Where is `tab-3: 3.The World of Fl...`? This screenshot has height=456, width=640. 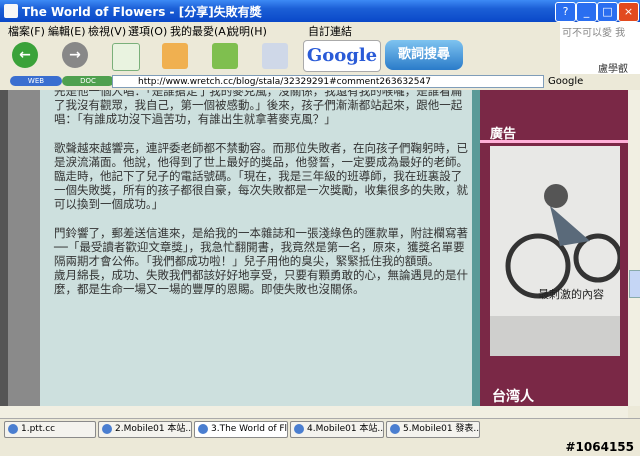
tab-3: 3.The World of Fl... is located at coordinates (241, 429).